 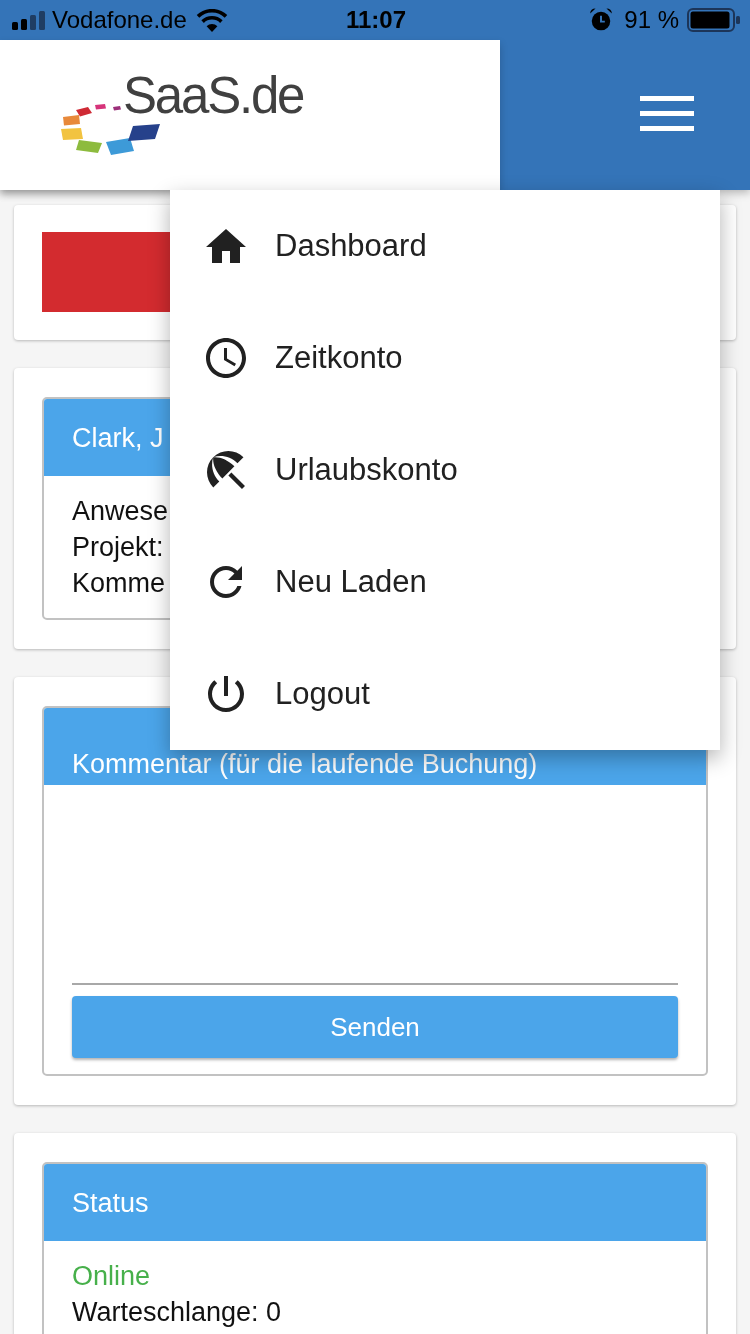 What do you see at coordinates (445, 470) in the screenshot?
I see `menu-item: Urlaubskonto` at bounding box center [445, 470].